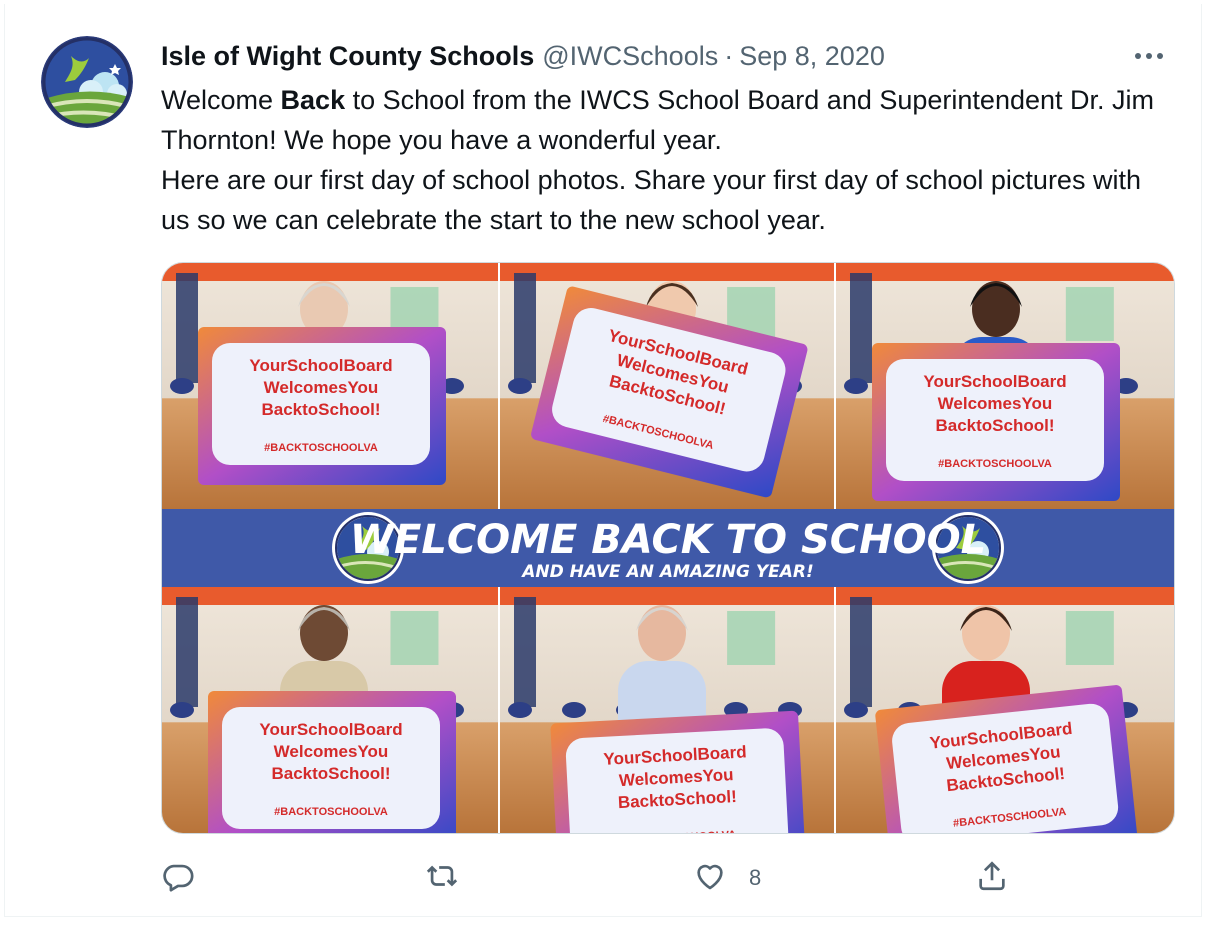 This screenshot has width=1216, height=938. What do you see at coordinates (630, 56) in the screenshot?
I see `user-handle: @IWCSchools` at bounding box center [630, 56].